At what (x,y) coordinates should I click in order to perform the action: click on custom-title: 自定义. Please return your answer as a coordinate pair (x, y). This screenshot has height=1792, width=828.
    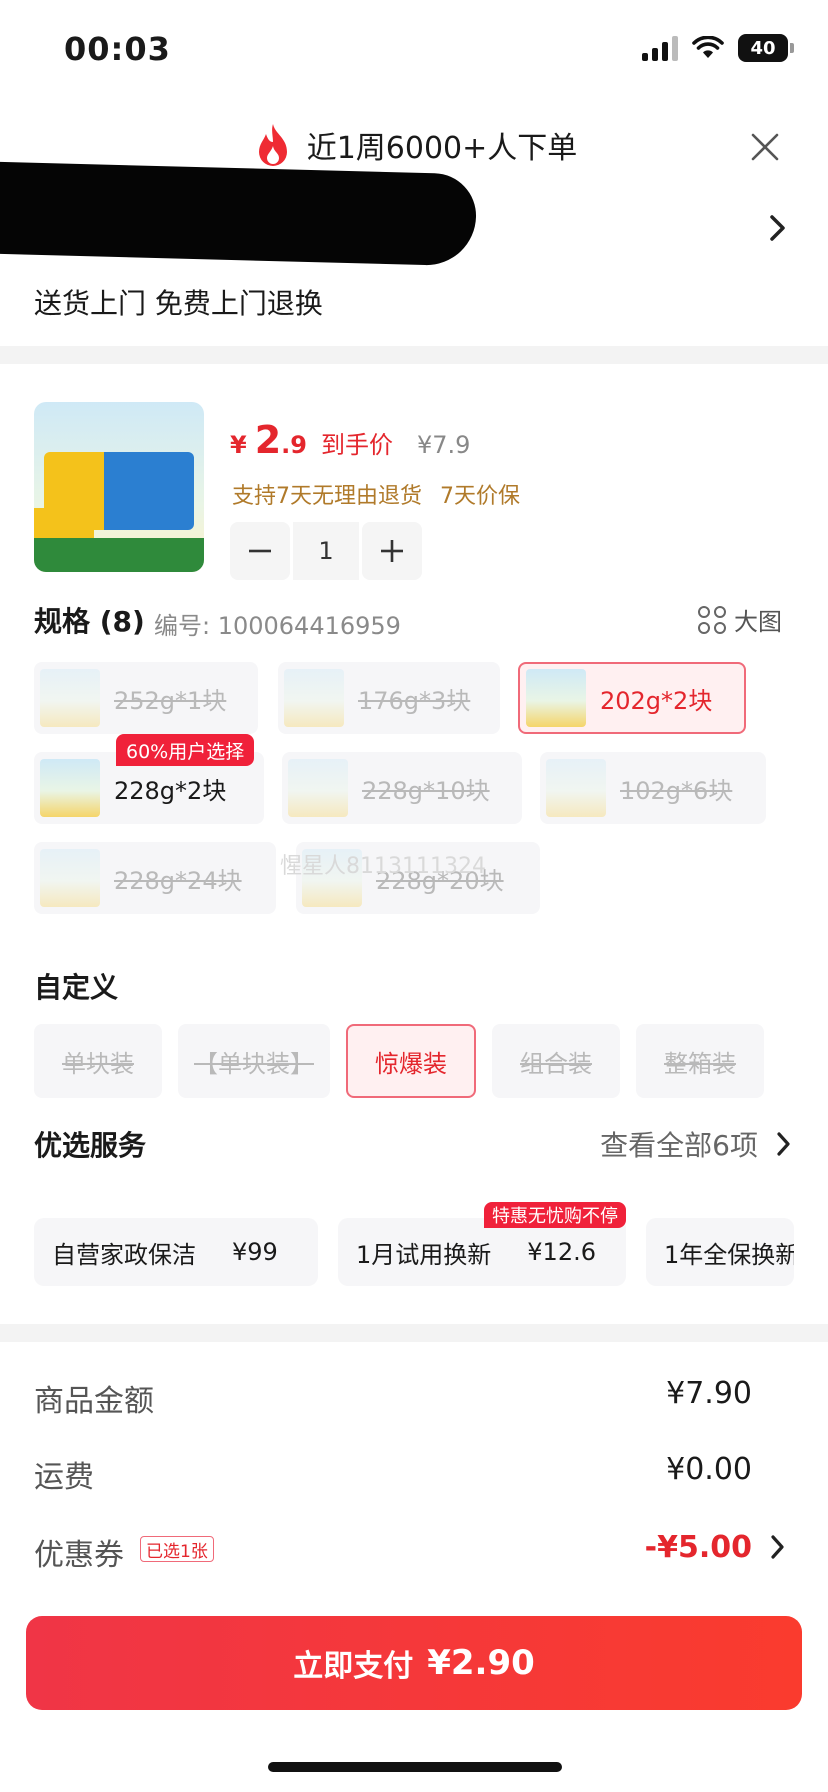
    Looking at the image, I should click on (76, 987).